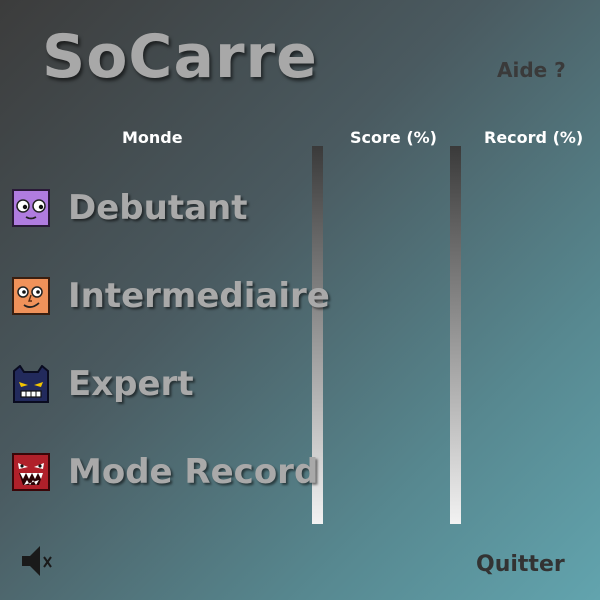 The height and width of the screenshot is (600, 600). I want to click on column-header-record: Record (%), so click(534, 137).